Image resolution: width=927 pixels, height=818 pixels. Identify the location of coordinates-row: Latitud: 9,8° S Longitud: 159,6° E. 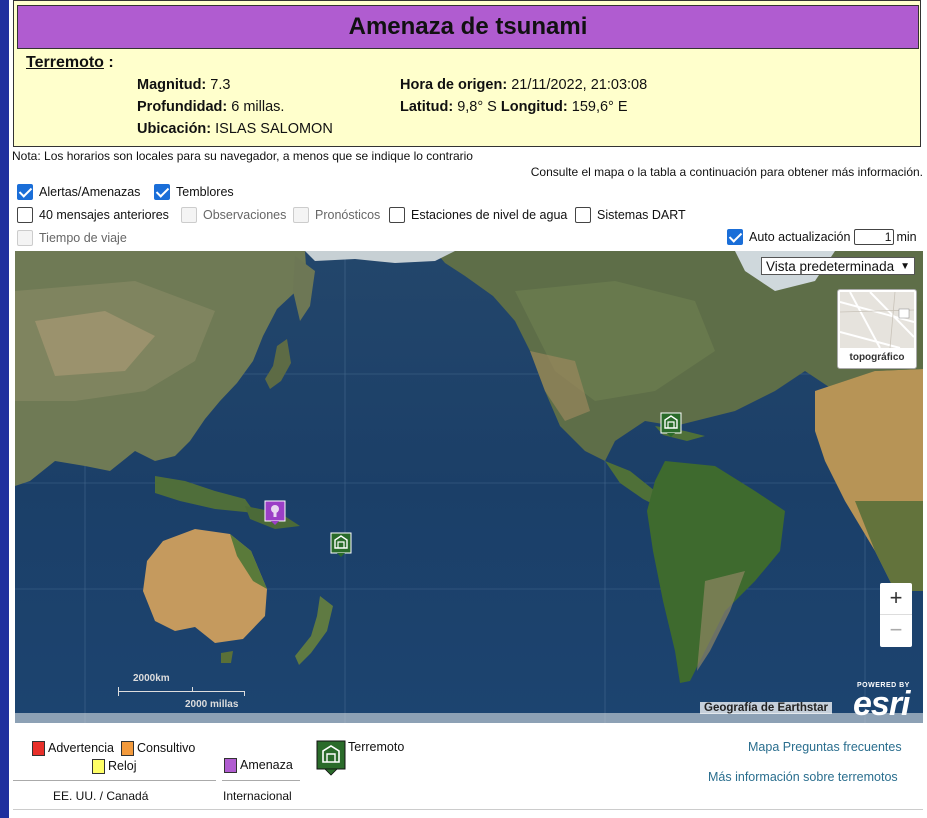
(514, 107).